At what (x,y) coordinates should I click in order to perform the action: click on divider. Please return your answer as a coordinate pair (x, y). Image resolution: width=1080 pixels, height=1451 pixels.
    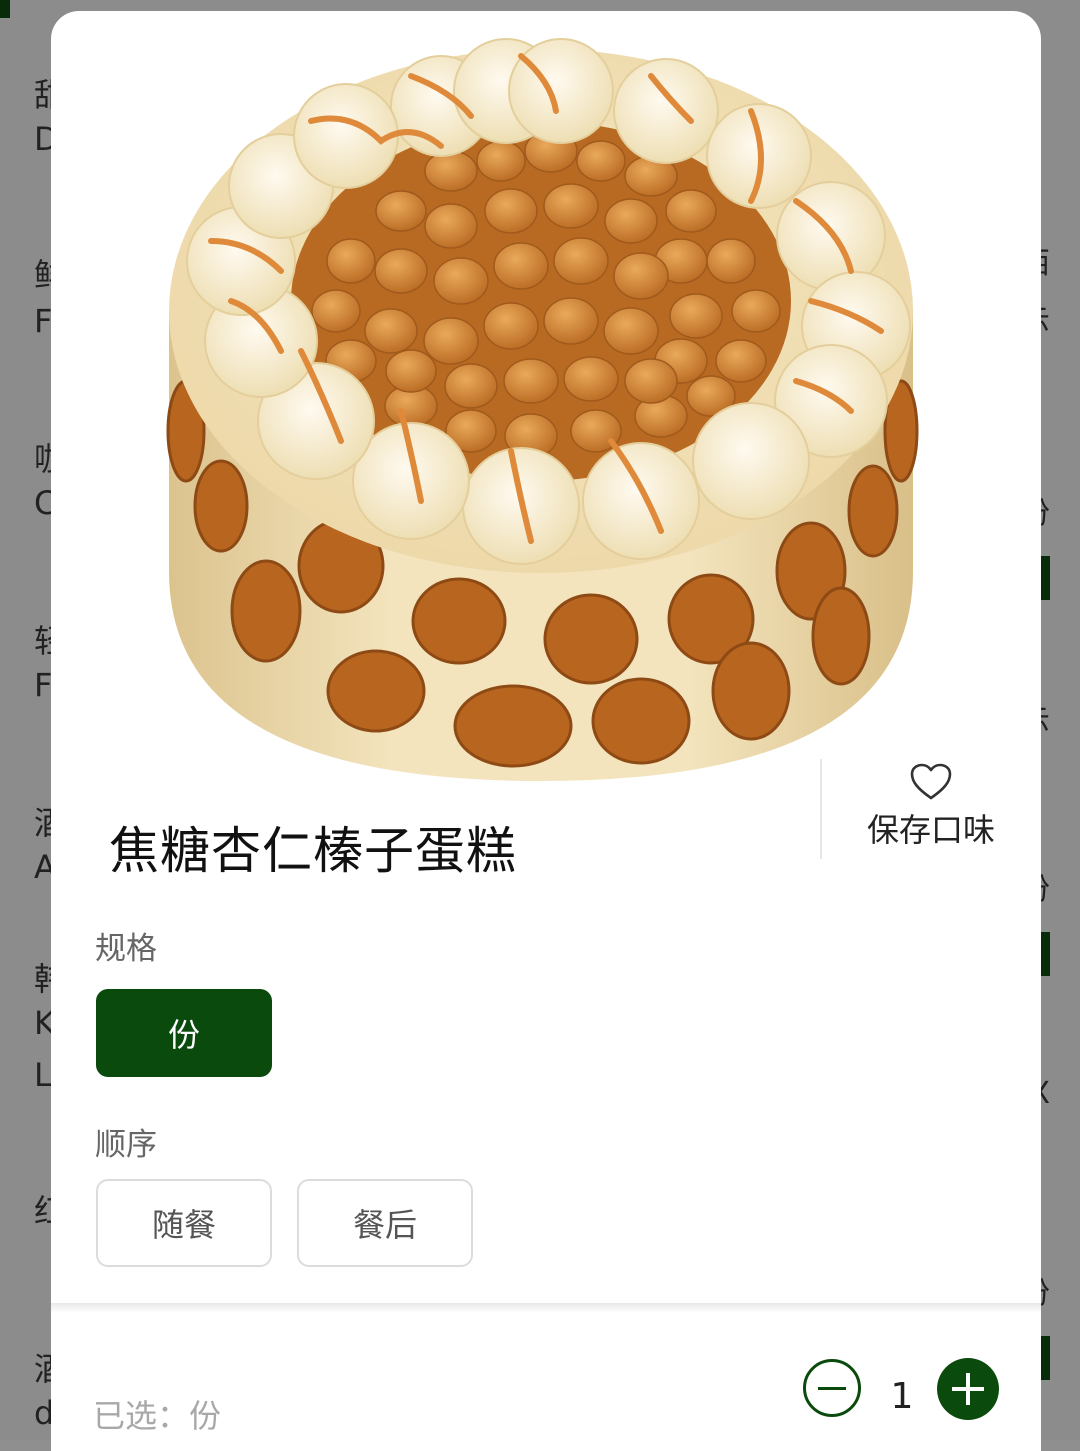
    Looking at the image, I should click on (821, 809).